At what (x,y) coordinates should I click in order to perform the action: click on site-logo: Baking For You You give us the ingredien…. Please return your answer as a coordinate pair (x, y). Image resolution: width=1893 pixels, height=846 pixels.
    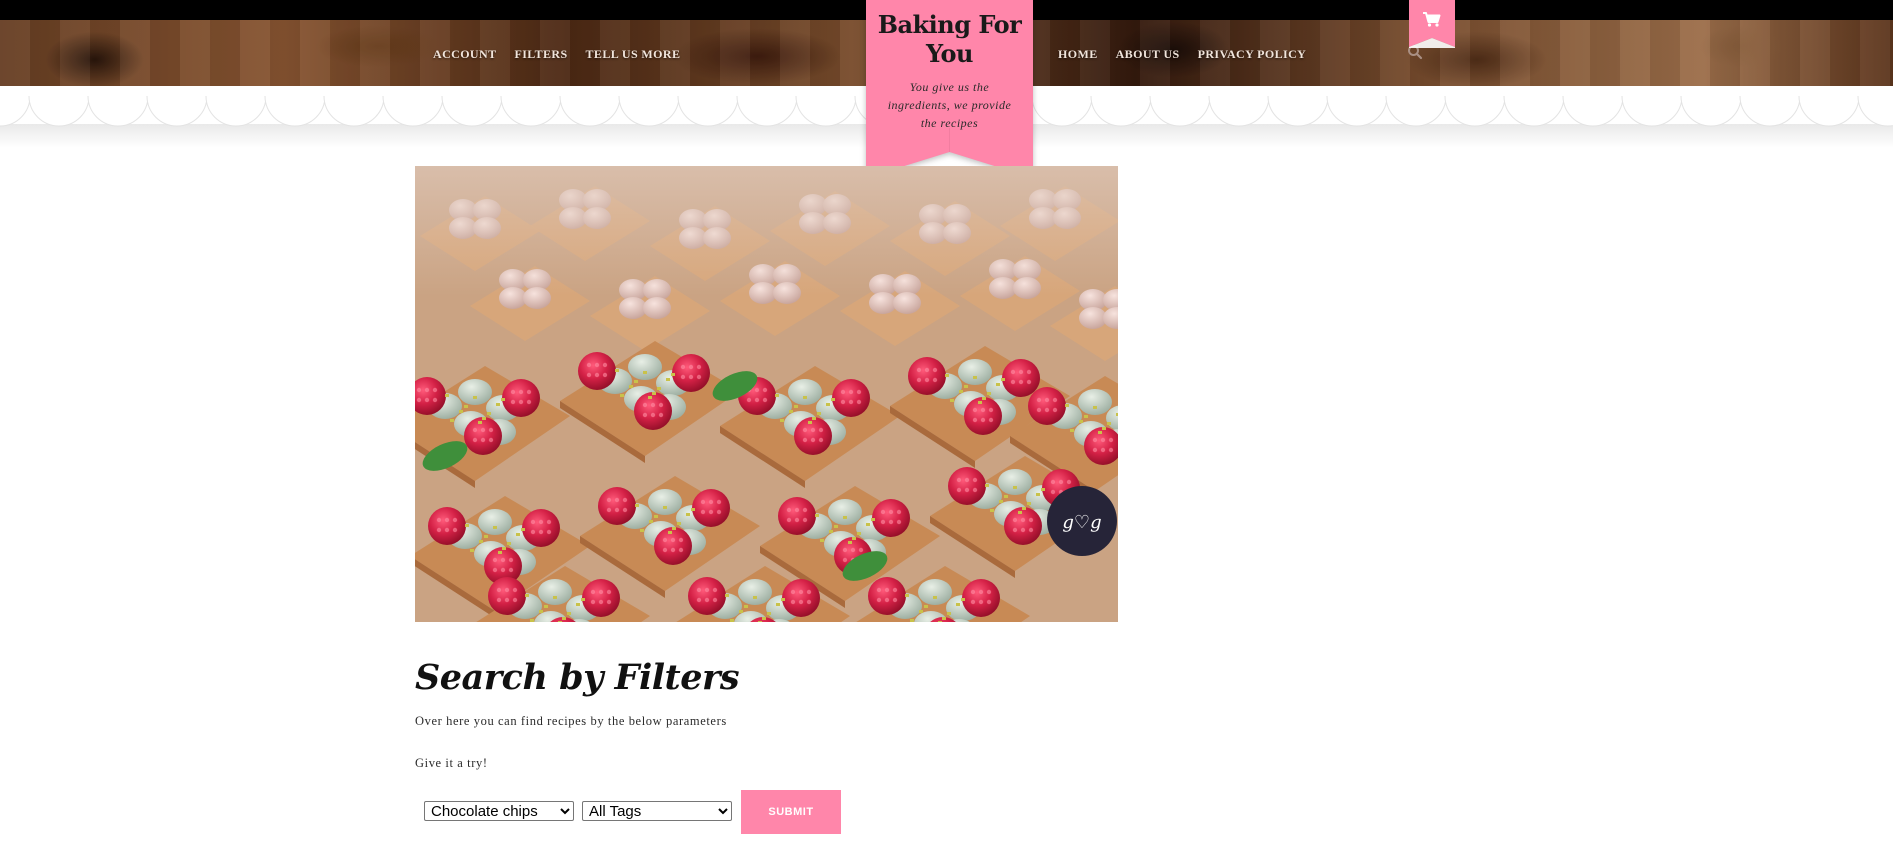
    Looking at the image, I should click on (949, 90).